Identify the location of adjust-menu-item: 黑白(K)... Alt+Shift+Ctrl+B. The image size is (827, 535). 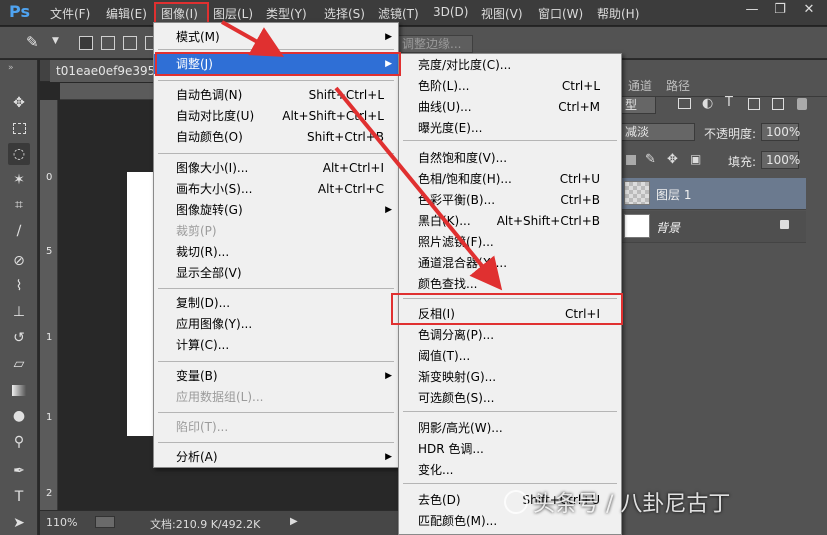
(510, 221).